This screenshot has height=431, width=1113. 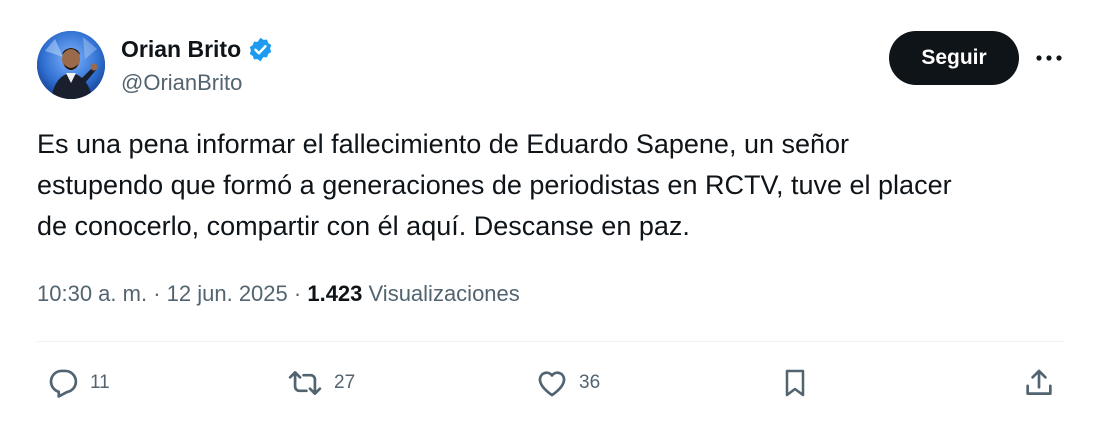 I want to click on heart-icon, so click(x=552, y=384).